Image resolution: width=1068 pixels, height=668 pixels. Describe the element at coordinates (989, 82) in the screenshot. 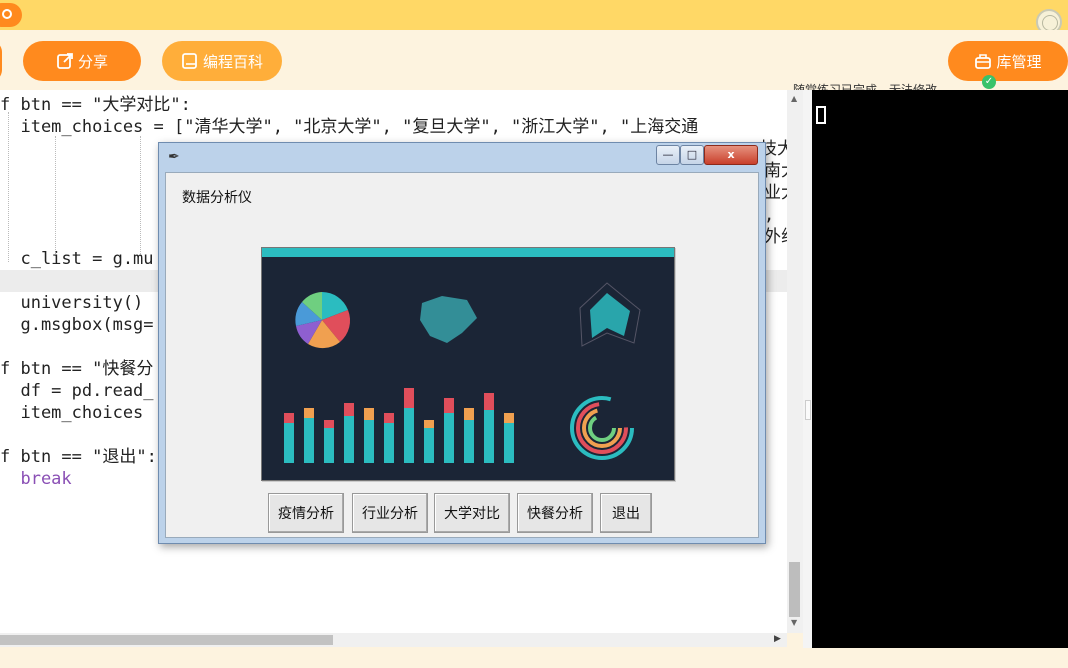

I see `check-badge-icon: ✓` at that location.